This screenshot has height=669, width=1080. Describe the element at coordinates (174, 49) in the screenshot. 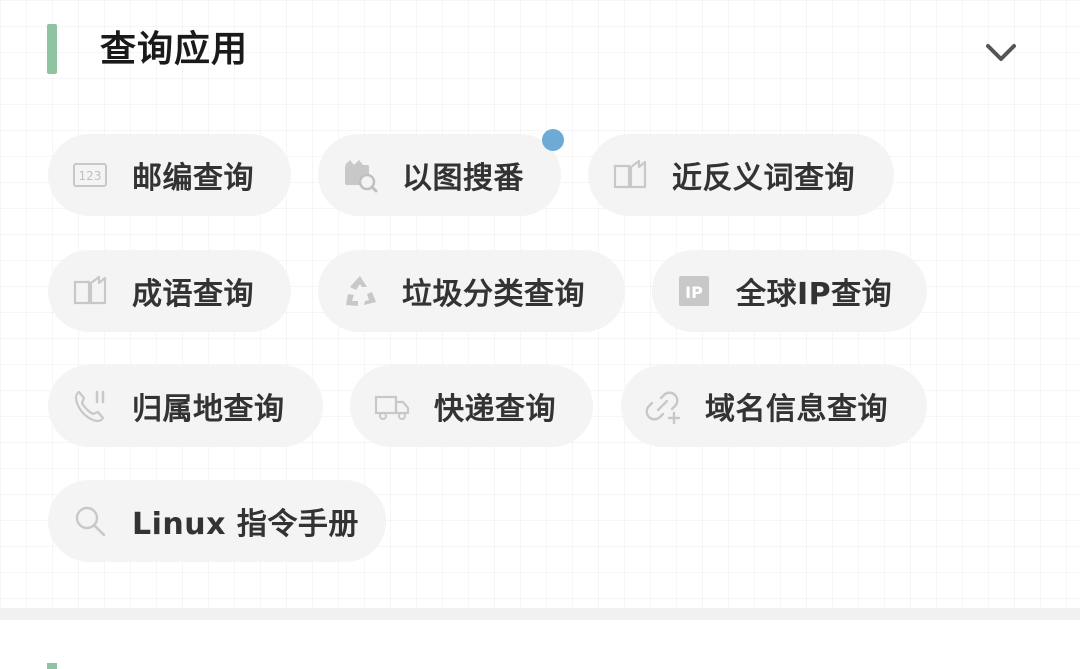

I see `section-title: 查询应用` at that location.